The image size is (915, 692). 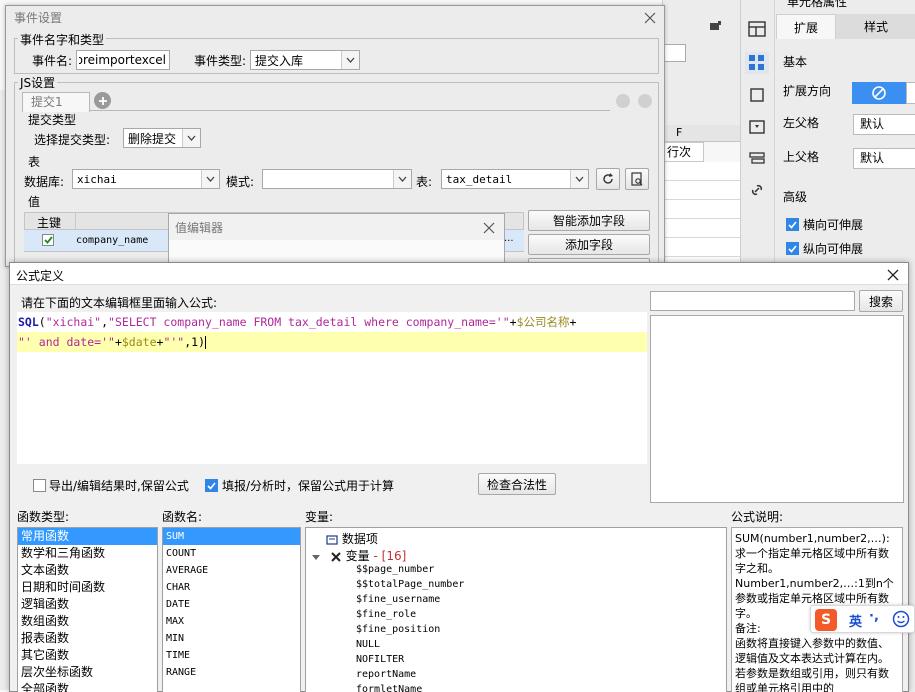 What do you see at coordinates (792, 248) in the screenshot?
I see `v-expand-checkbox` at bounding box center [792, 248].